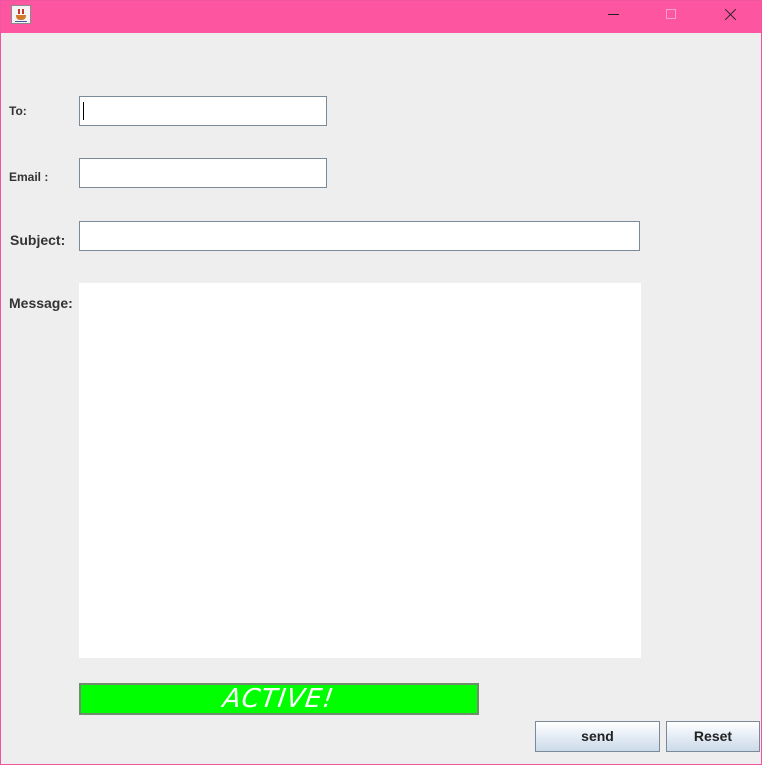 The height and width of the screenshot is (765, 762). Describe the element at coordinates (203, 111) in the screenshot. I see `to-field` at that location.